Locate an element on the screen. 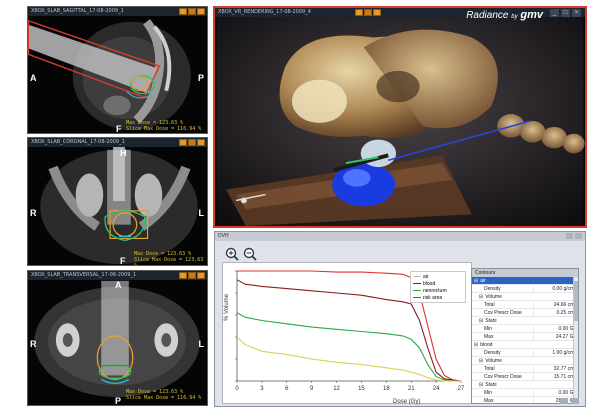 Image resolution: width=590 pixels, height=414 pixels. contour-property-row: ⊟ blood is located at coordinates (525, 345).